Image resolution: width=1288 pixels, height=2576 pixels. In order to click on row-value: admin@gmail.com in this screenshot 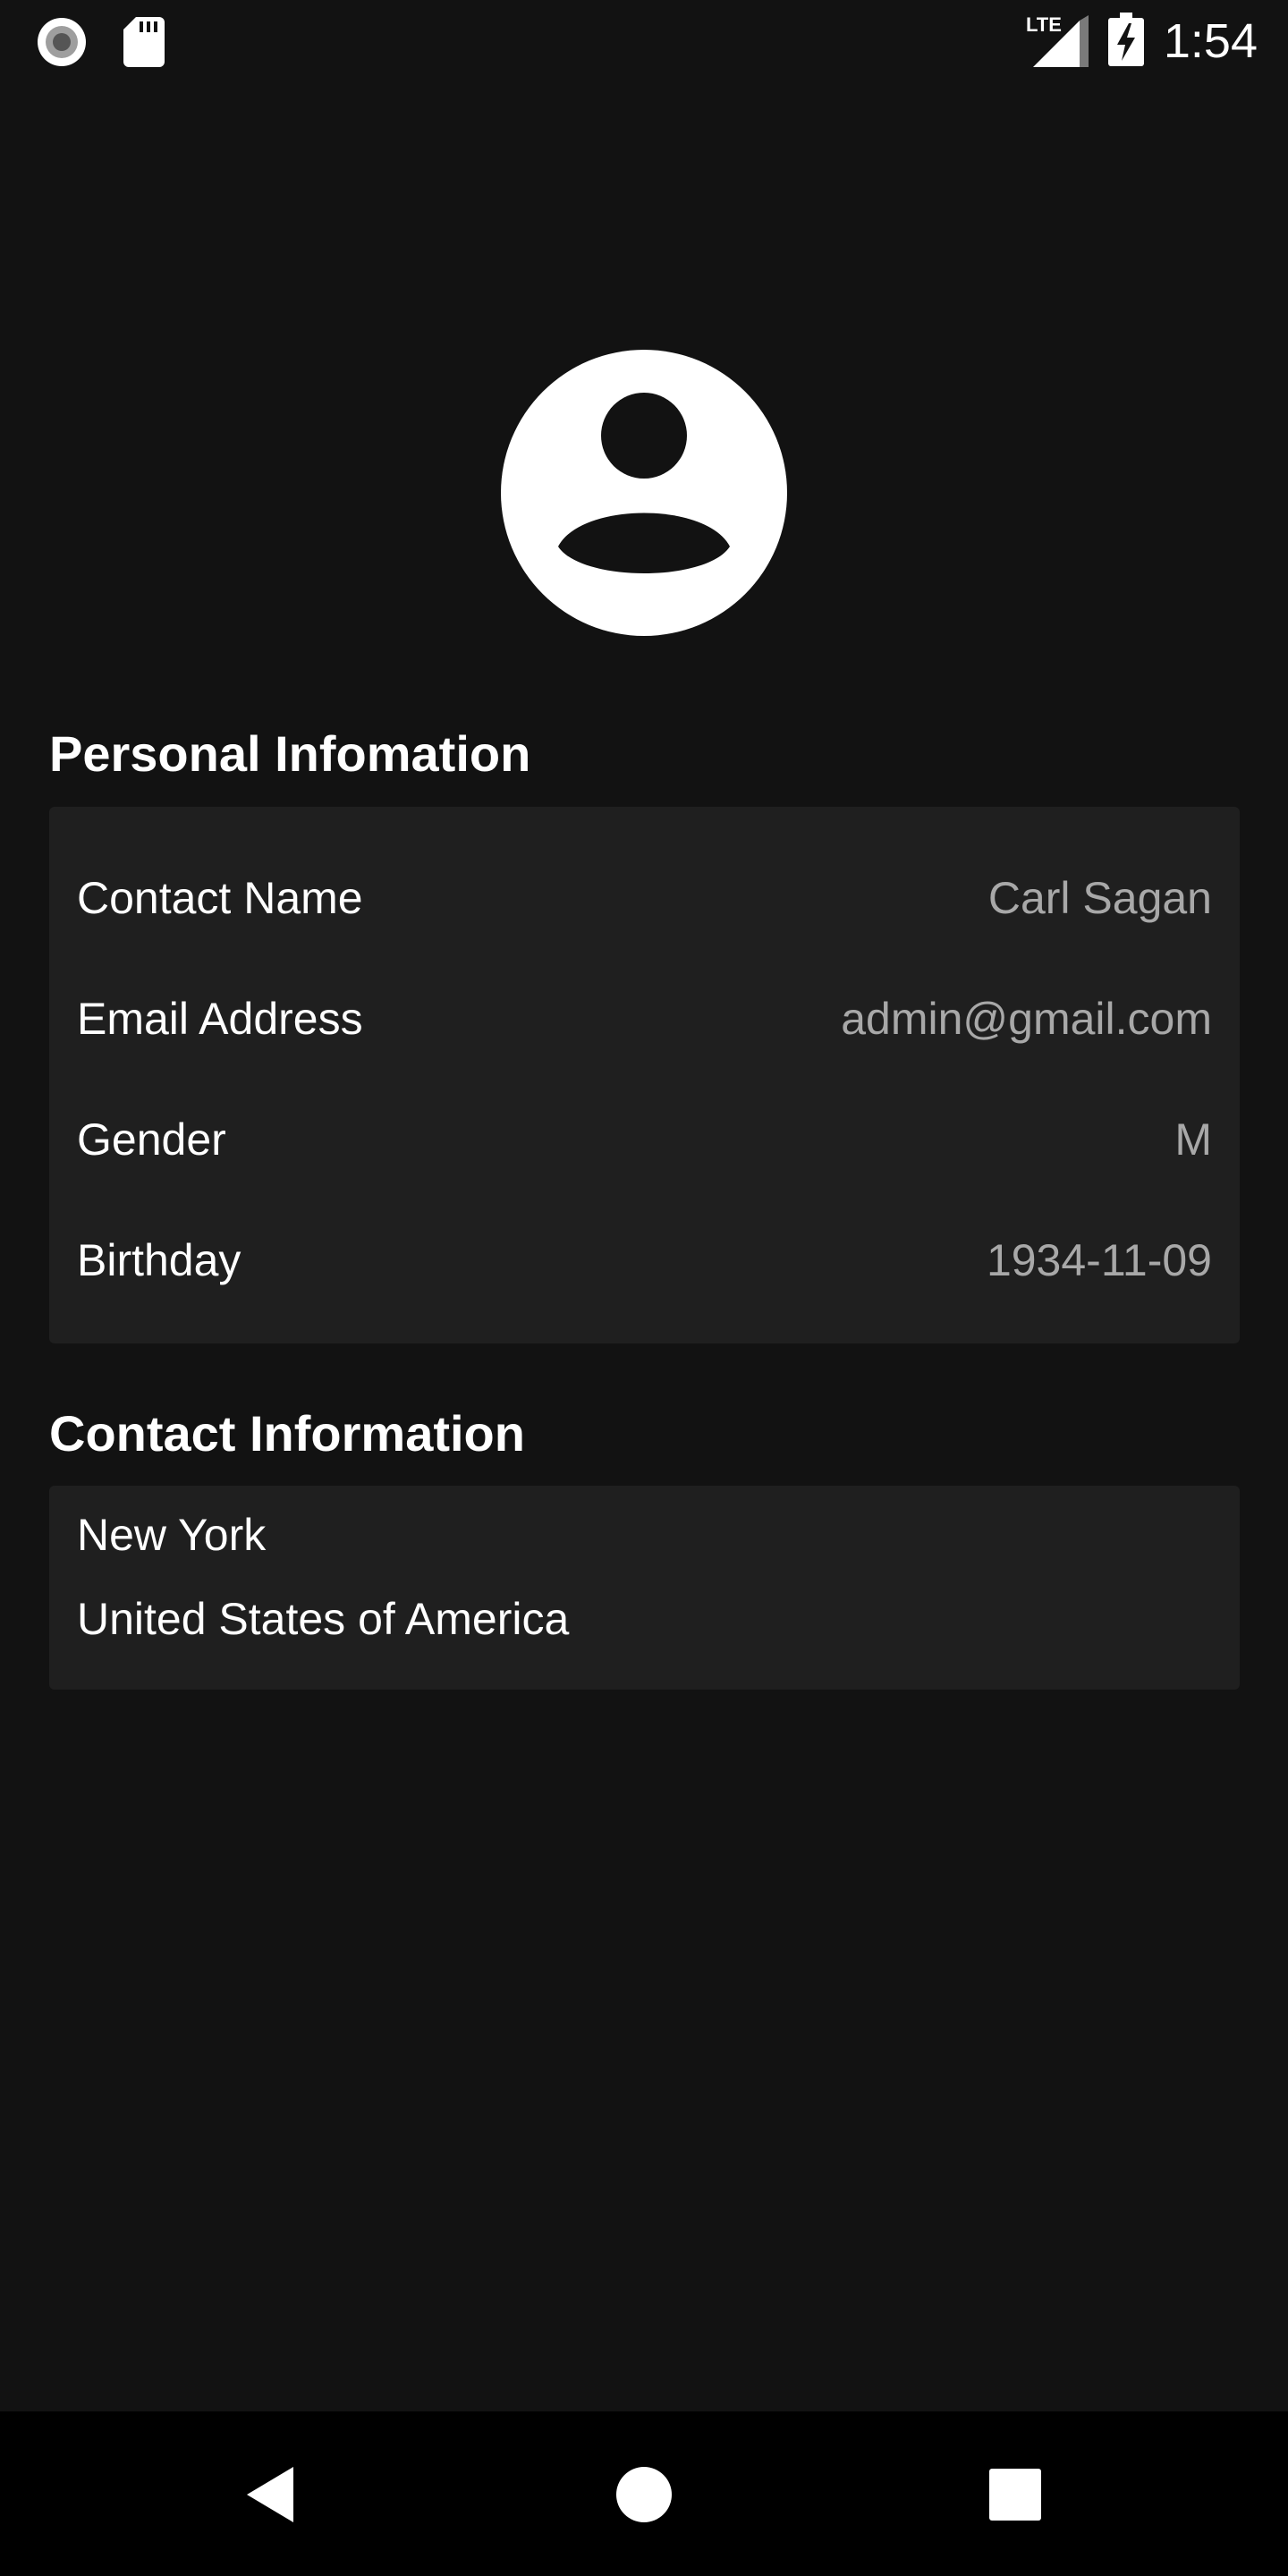, I will do `click(1026, 1019)`.